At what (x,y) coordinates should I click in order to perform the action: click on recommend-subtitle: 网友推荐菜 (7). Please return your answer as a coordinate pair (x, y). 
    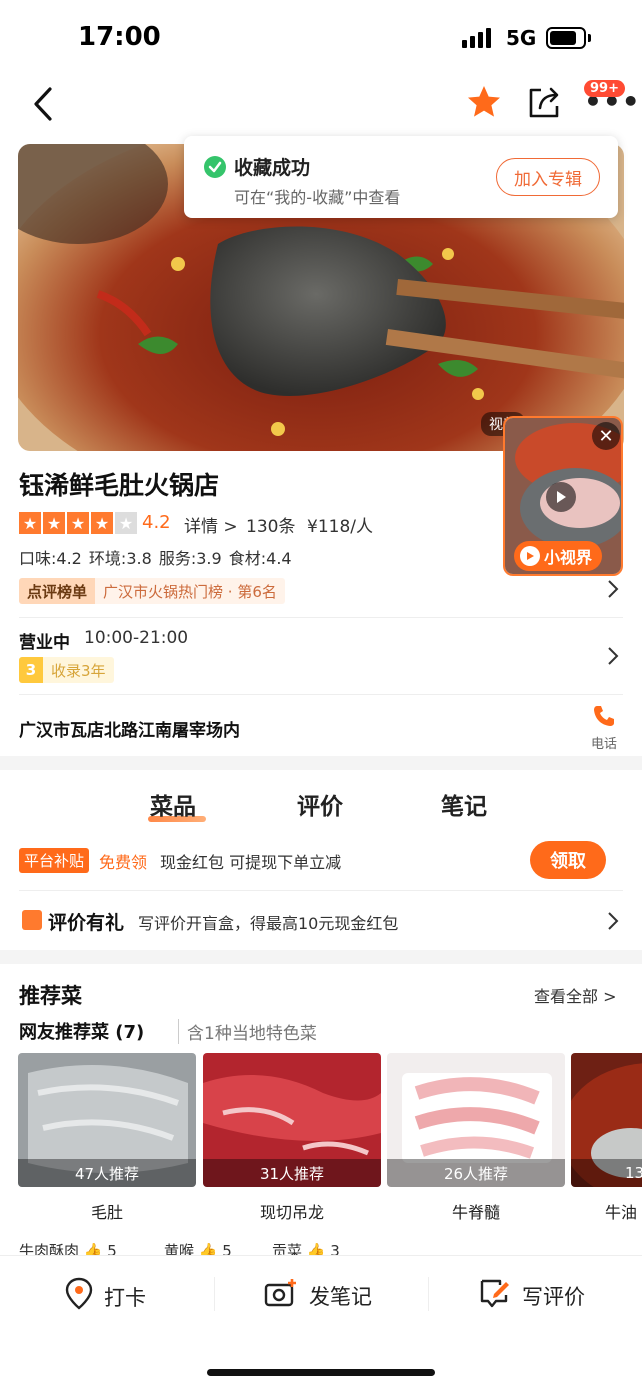
    Looking at the image, I should click on (82, 1032).